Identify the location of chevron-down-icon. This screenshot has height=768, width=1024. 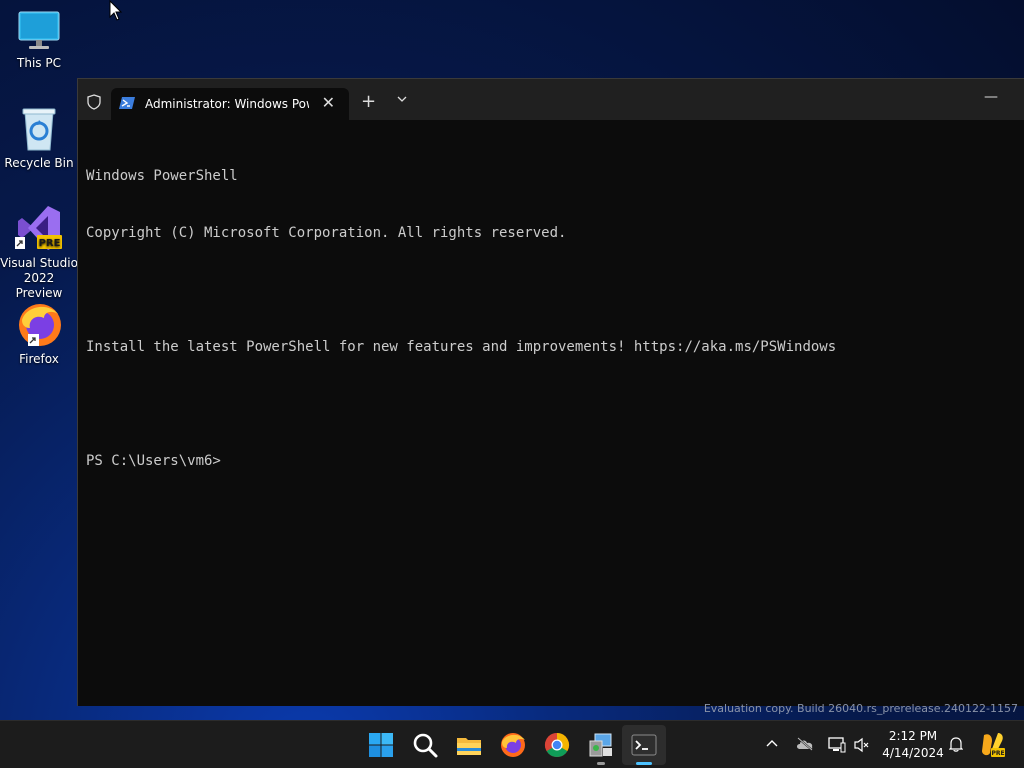
(402, 99).